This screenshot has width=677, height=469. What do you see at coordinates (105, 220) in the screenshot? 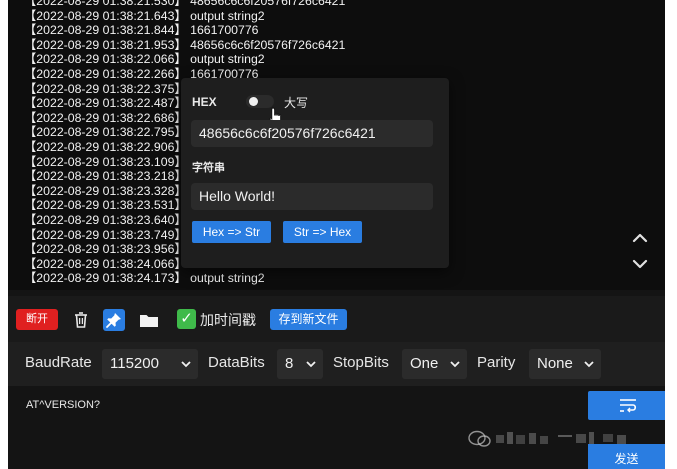
I see `log-line: 【2022-08-29 01:38:23.640】` at bounding box center [105, 220].